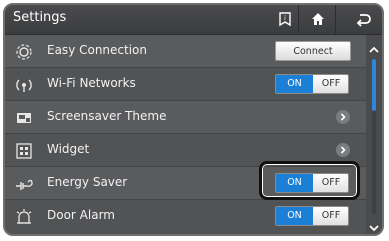 This screenshot has width=389, height=241. What do you see at coordinates (87, 182) in the screenshot?
I see `settings-item-label: Energy Saver` at bounding box center [87, 182].